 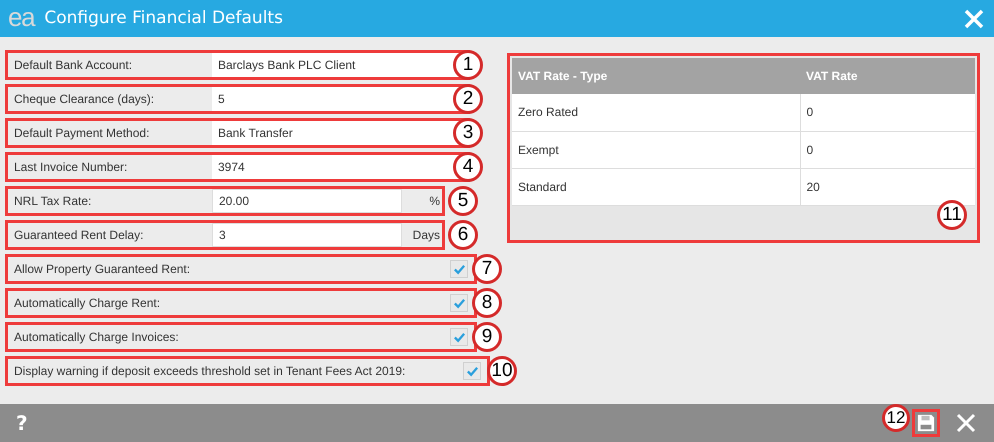 I want to click on callout-number: 7, so click(x=487, y=269).